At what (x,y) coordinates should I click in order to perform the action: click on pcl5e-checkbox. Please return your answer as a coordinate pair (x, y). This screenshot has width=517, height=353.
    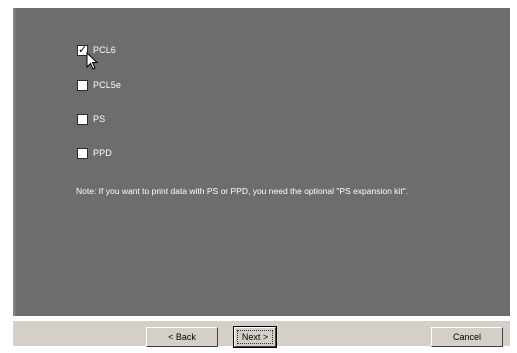
    Looking at the image, I should click on (82, 85).